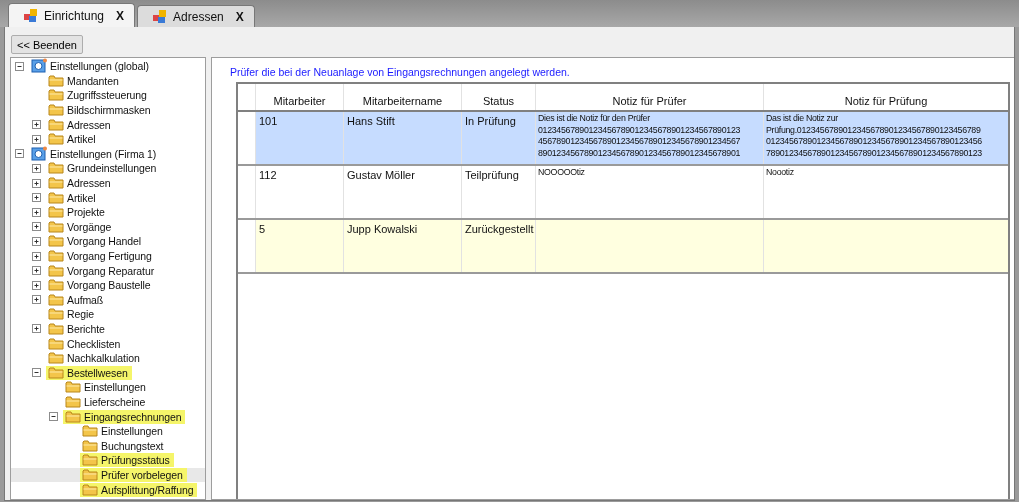 The image size is (1019, 502). Describe the element at coordinates (263, 229) in the screenshot. I see `table-cell-text: 5` at that location.